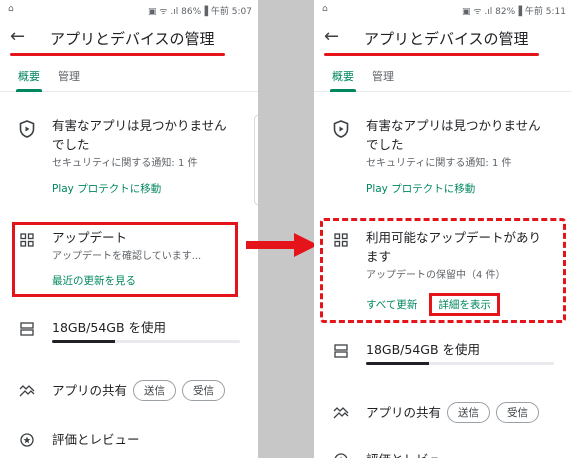 The height and width of the screenshot is (458, 572). I want to click on divider-gap, so click(282, 229).